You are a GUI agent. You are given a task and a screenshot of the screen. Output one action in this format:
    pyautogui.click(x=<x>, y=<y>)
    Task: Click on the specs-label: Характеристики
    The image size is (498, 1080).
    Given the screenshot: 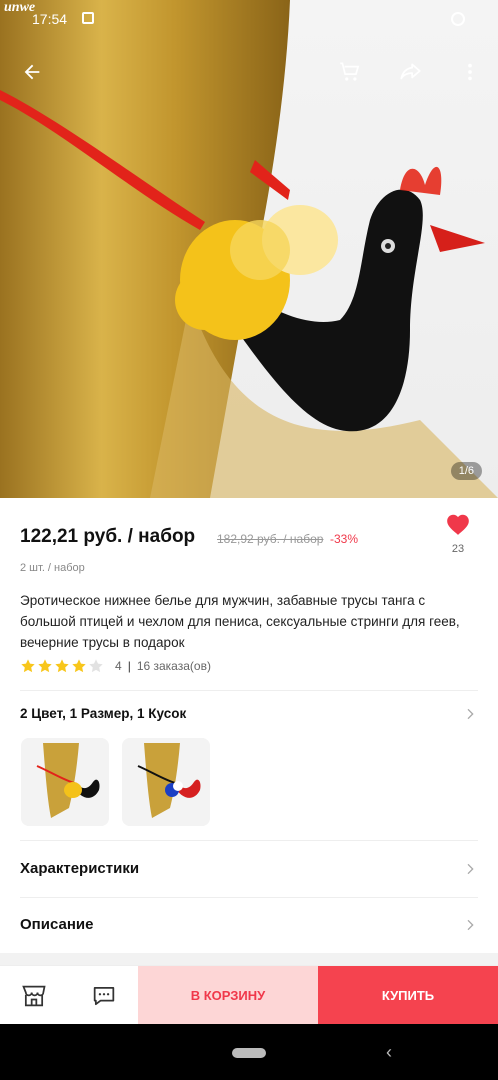 What is the action you would take?
    pyautogui.click(x=80, y=868)
    